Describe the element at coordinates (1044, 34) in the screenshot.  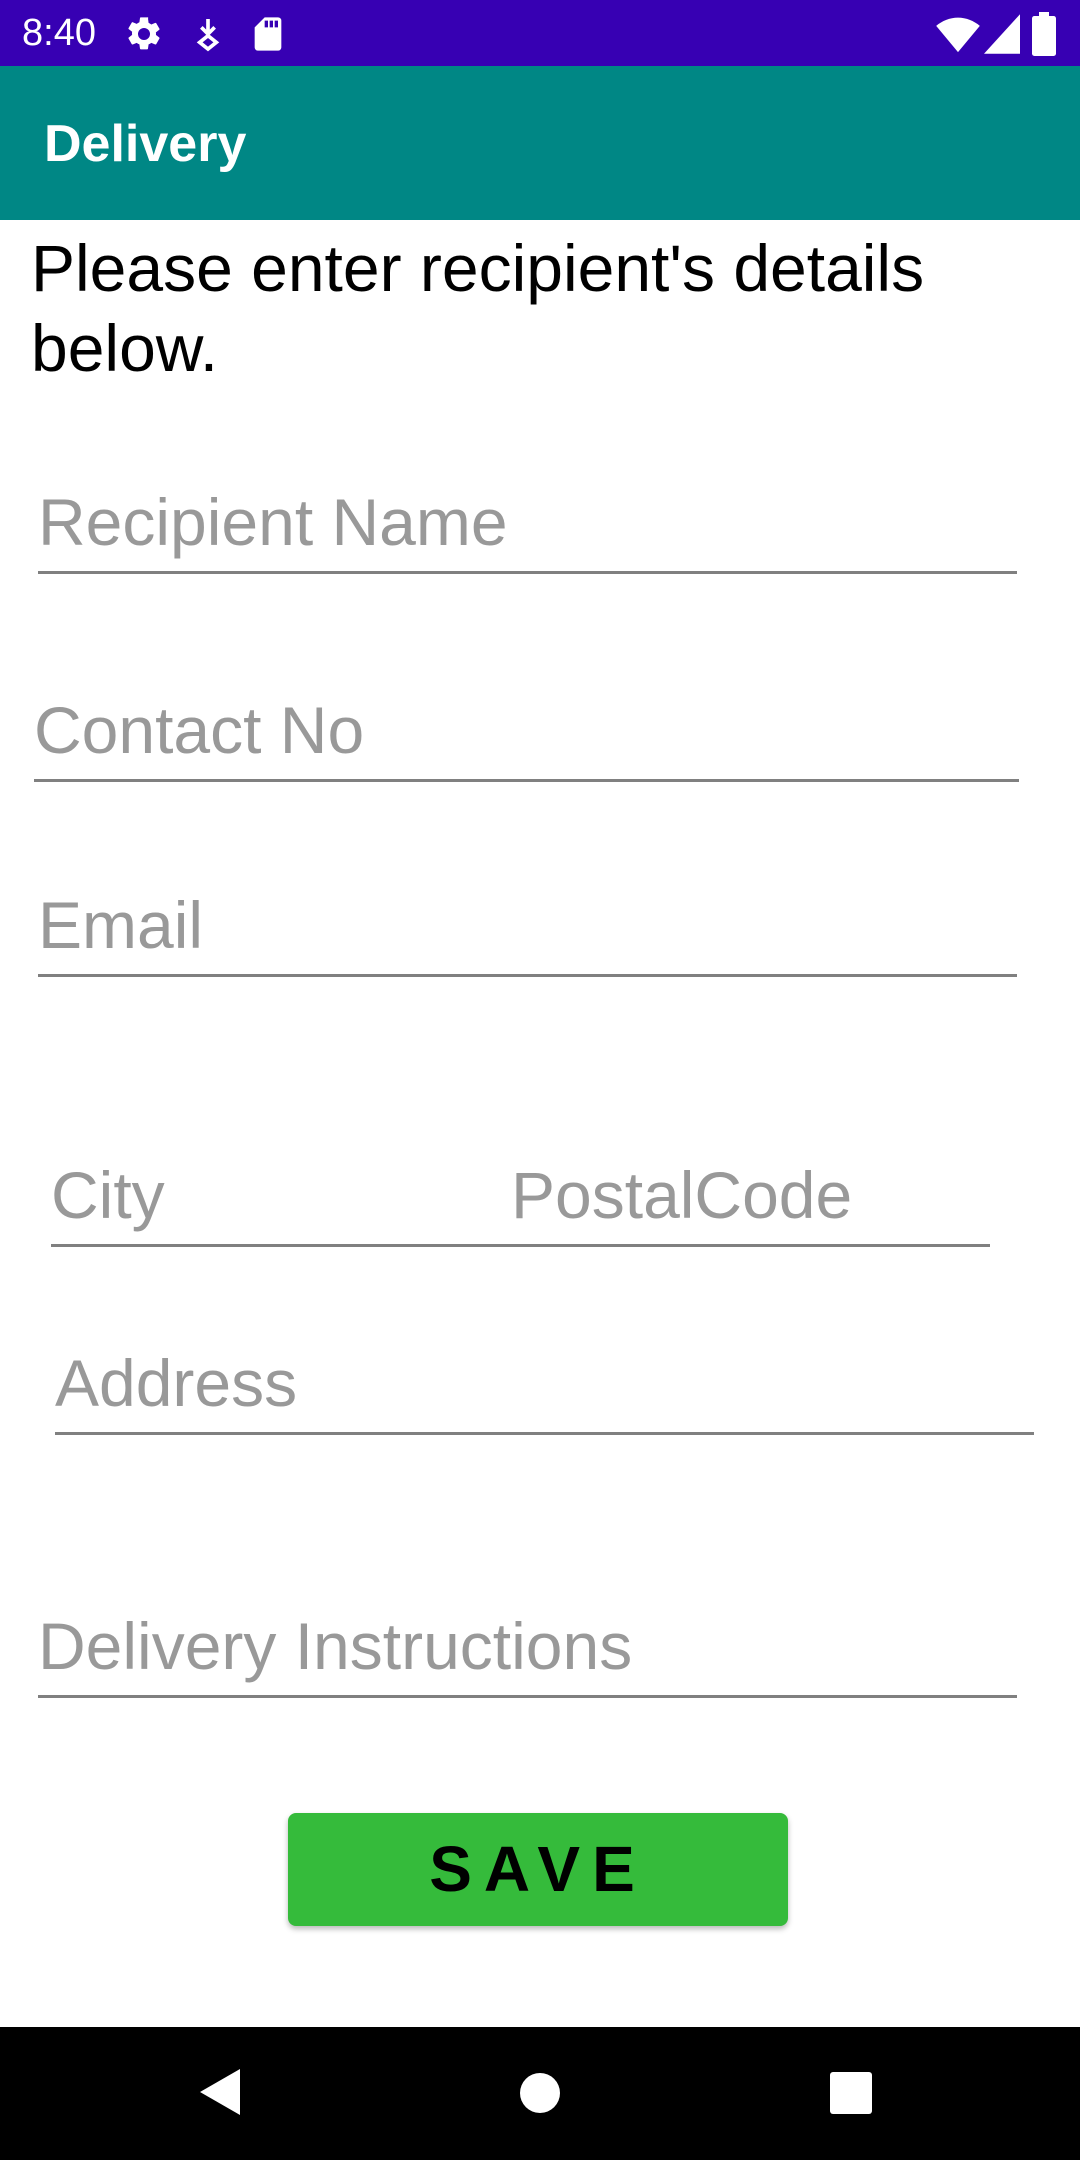
I see `battery-icon` at that location.